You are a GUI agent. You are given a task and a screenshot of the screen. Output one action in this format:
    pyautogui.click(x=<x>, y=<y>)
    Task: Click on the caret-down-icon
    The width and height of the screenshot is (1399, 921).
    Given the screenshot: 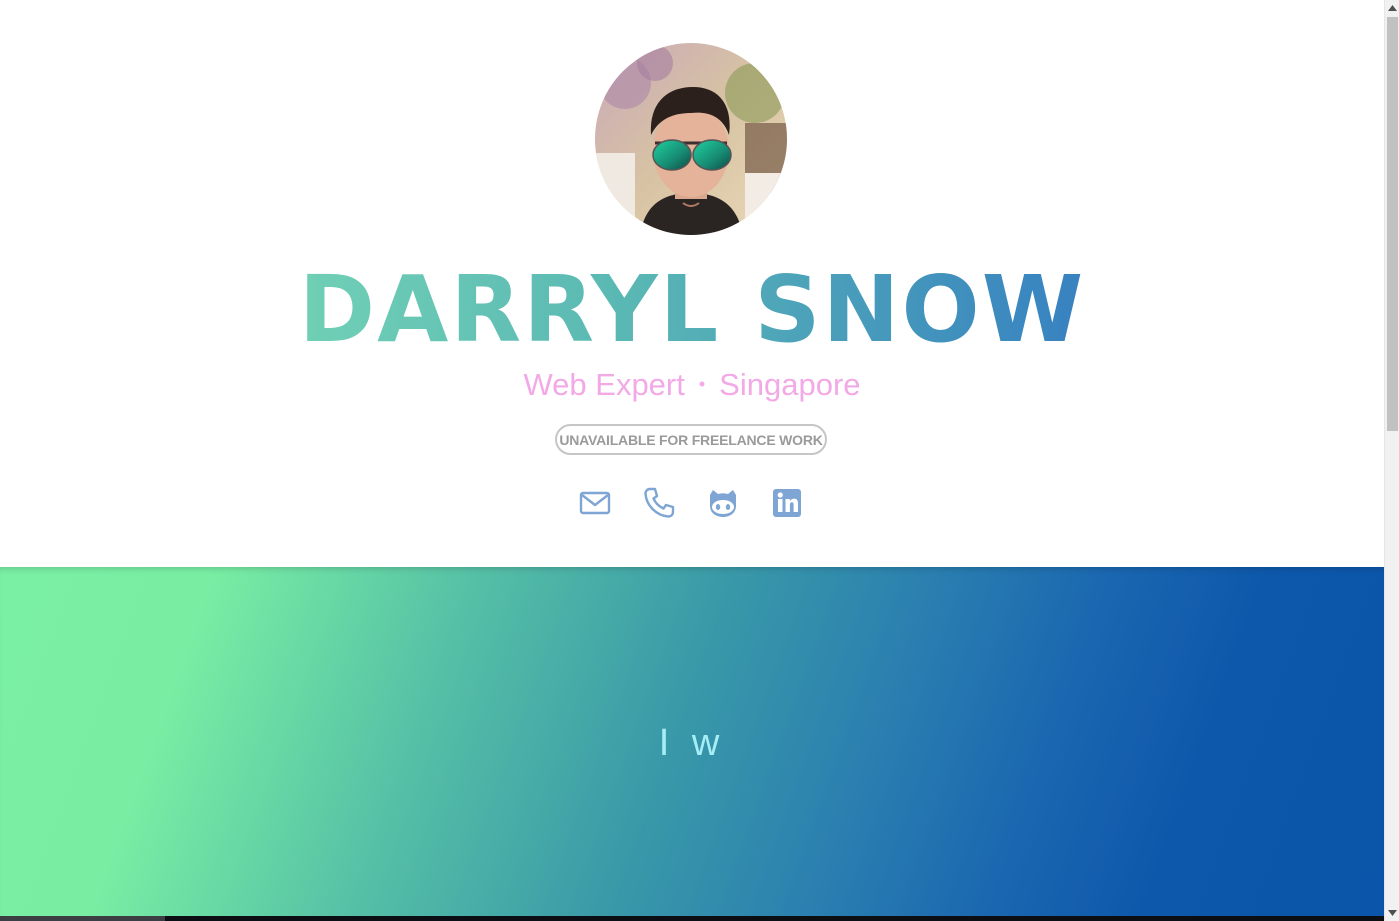 What is the action you would take?
    pyautogui.click(x=1392, y=913)
    